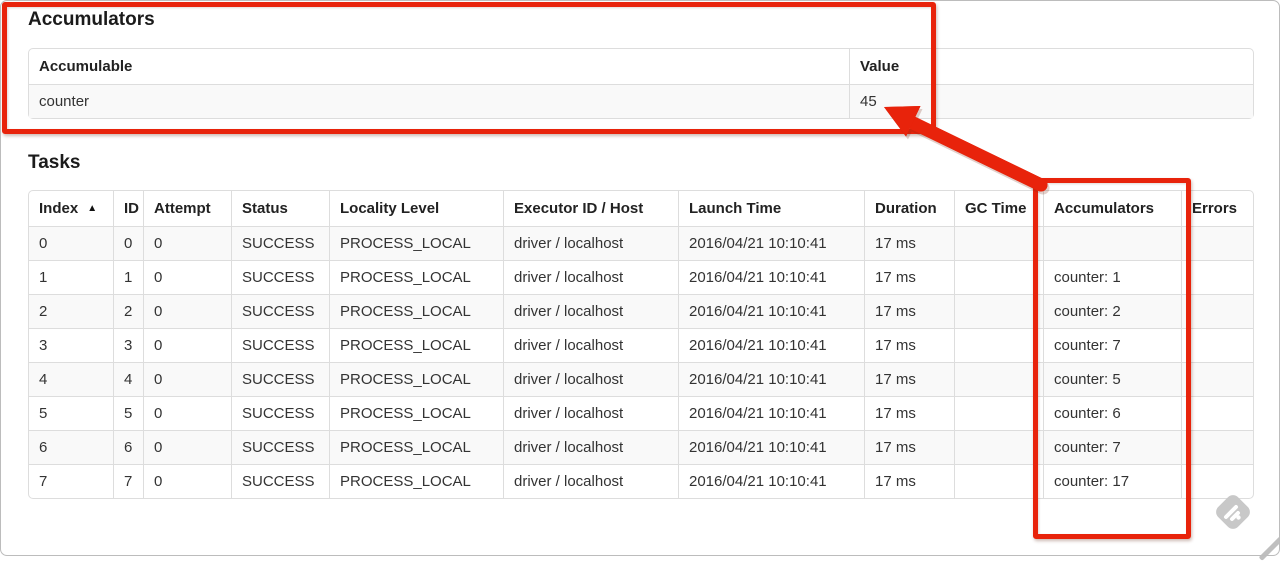 The height and width of the screenshot is (561, 1280). What do you see at coordinates (128, 447) in the screenshot?
I see `task-id-cell: 6` at bounding box center [128, 447].